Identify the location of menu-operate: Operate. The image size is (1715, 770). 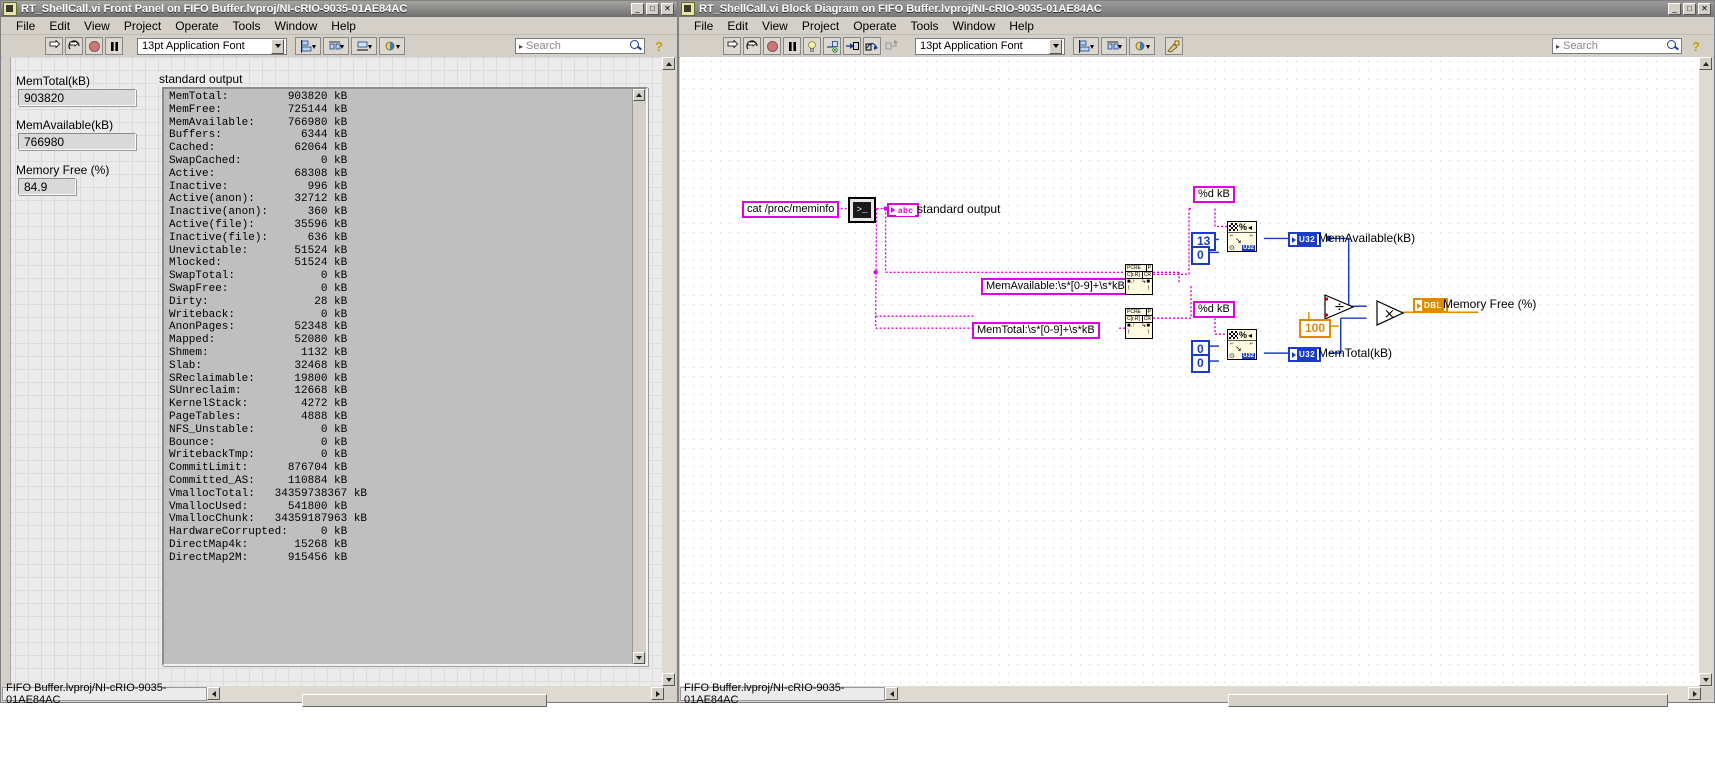
(196, 26).